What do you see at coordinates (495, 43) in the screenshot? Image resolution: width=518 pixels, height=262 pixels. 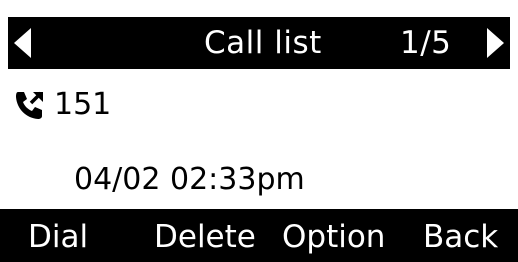 I see `arrow-right-icon` at bounding box center [495, 43].